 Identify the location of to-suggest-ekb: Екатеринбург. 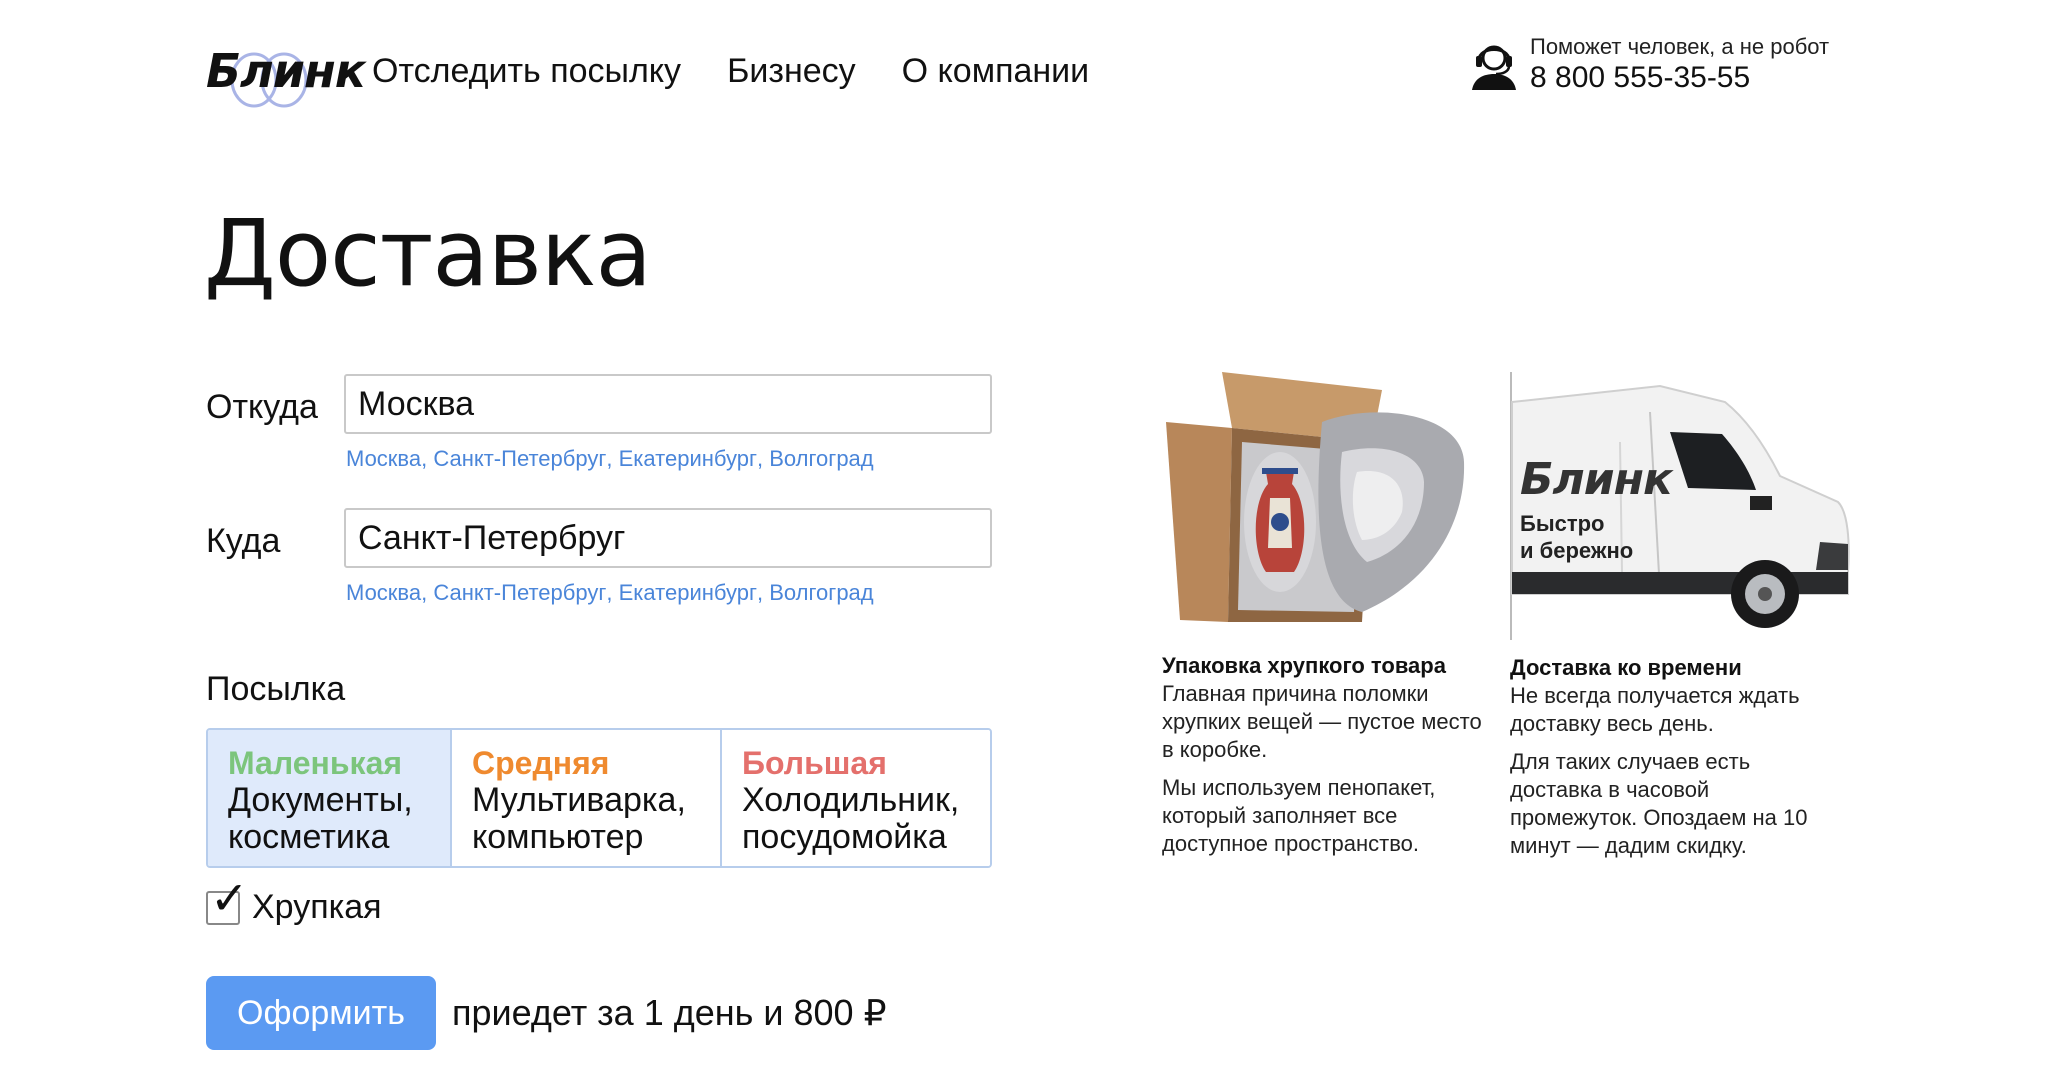
(688, 593).